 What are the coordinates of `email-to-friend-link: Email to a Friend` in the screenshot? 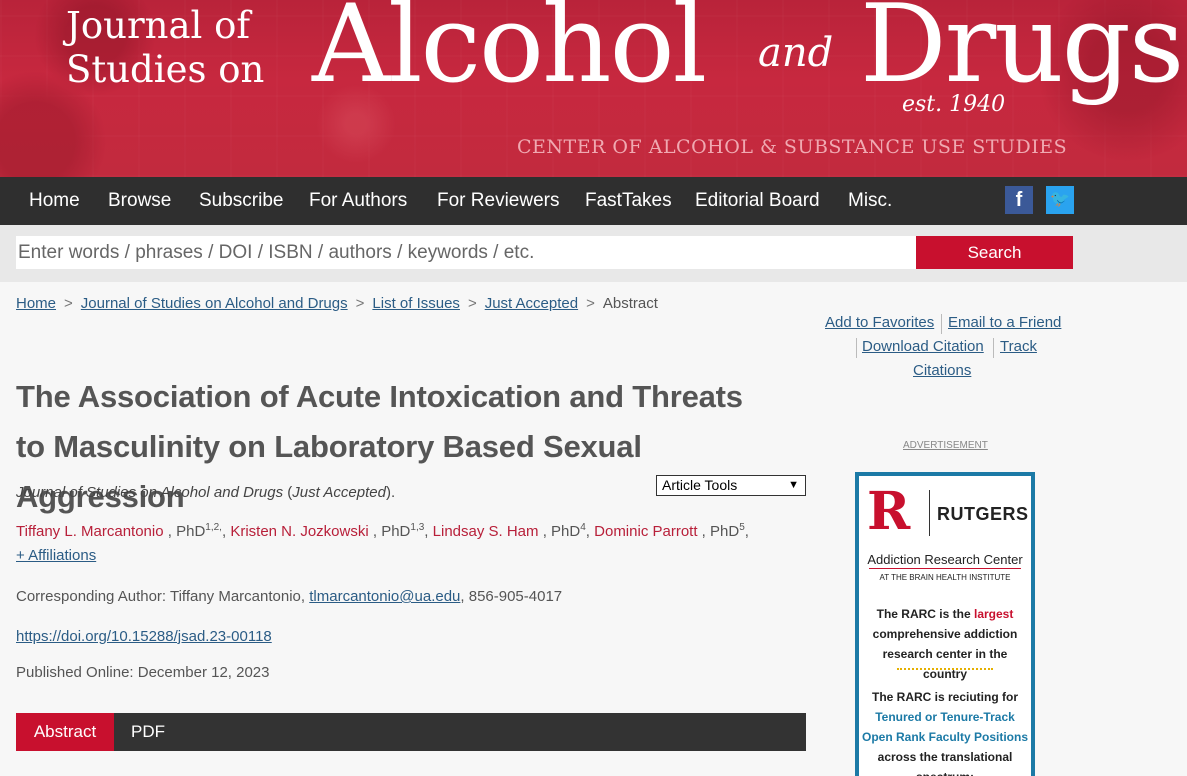 It's located at (1004, 322).